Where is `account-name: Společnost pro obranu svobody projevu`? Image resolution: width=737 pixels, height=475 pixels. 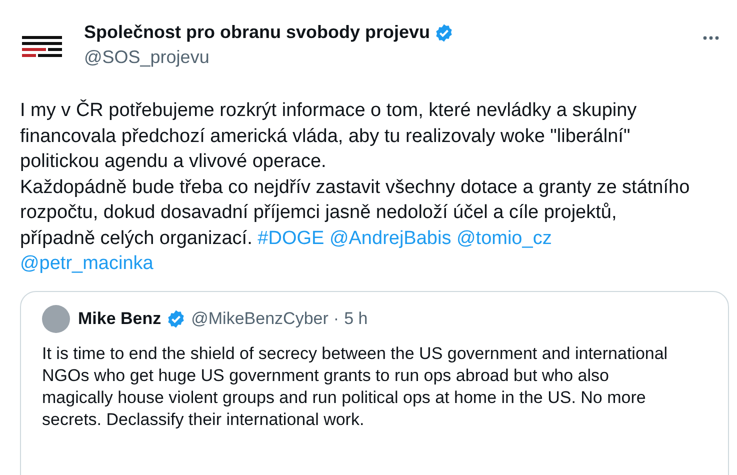
account-name: Společnost pro obranu svobody projevu is located at coordinates (257, 32).